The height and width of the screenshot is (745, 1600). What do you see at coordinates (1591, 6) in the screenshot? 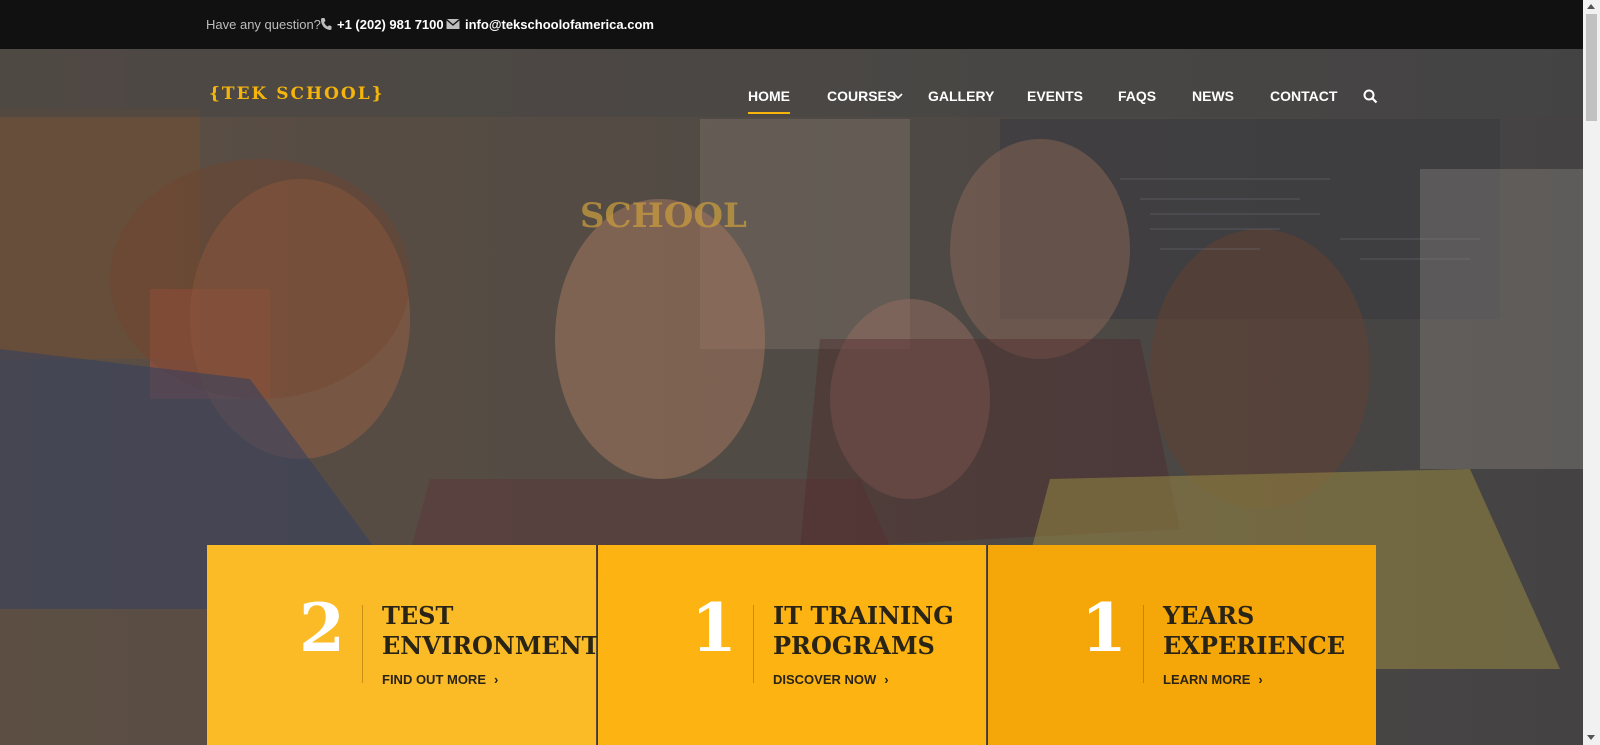
I see `scroll-up-arrow-icon` at bounding box center [1591, 6].